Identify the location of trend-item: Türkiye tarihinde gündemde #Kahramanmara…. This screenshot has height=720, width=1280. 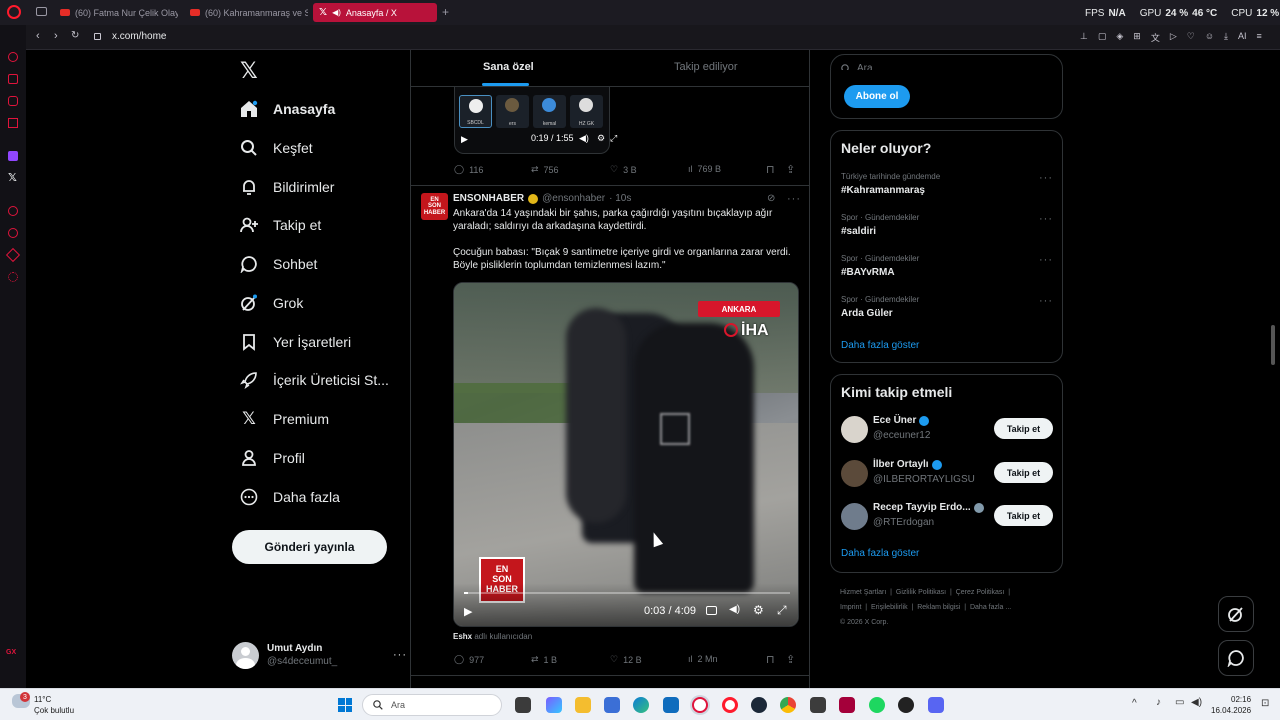
(947, 184).